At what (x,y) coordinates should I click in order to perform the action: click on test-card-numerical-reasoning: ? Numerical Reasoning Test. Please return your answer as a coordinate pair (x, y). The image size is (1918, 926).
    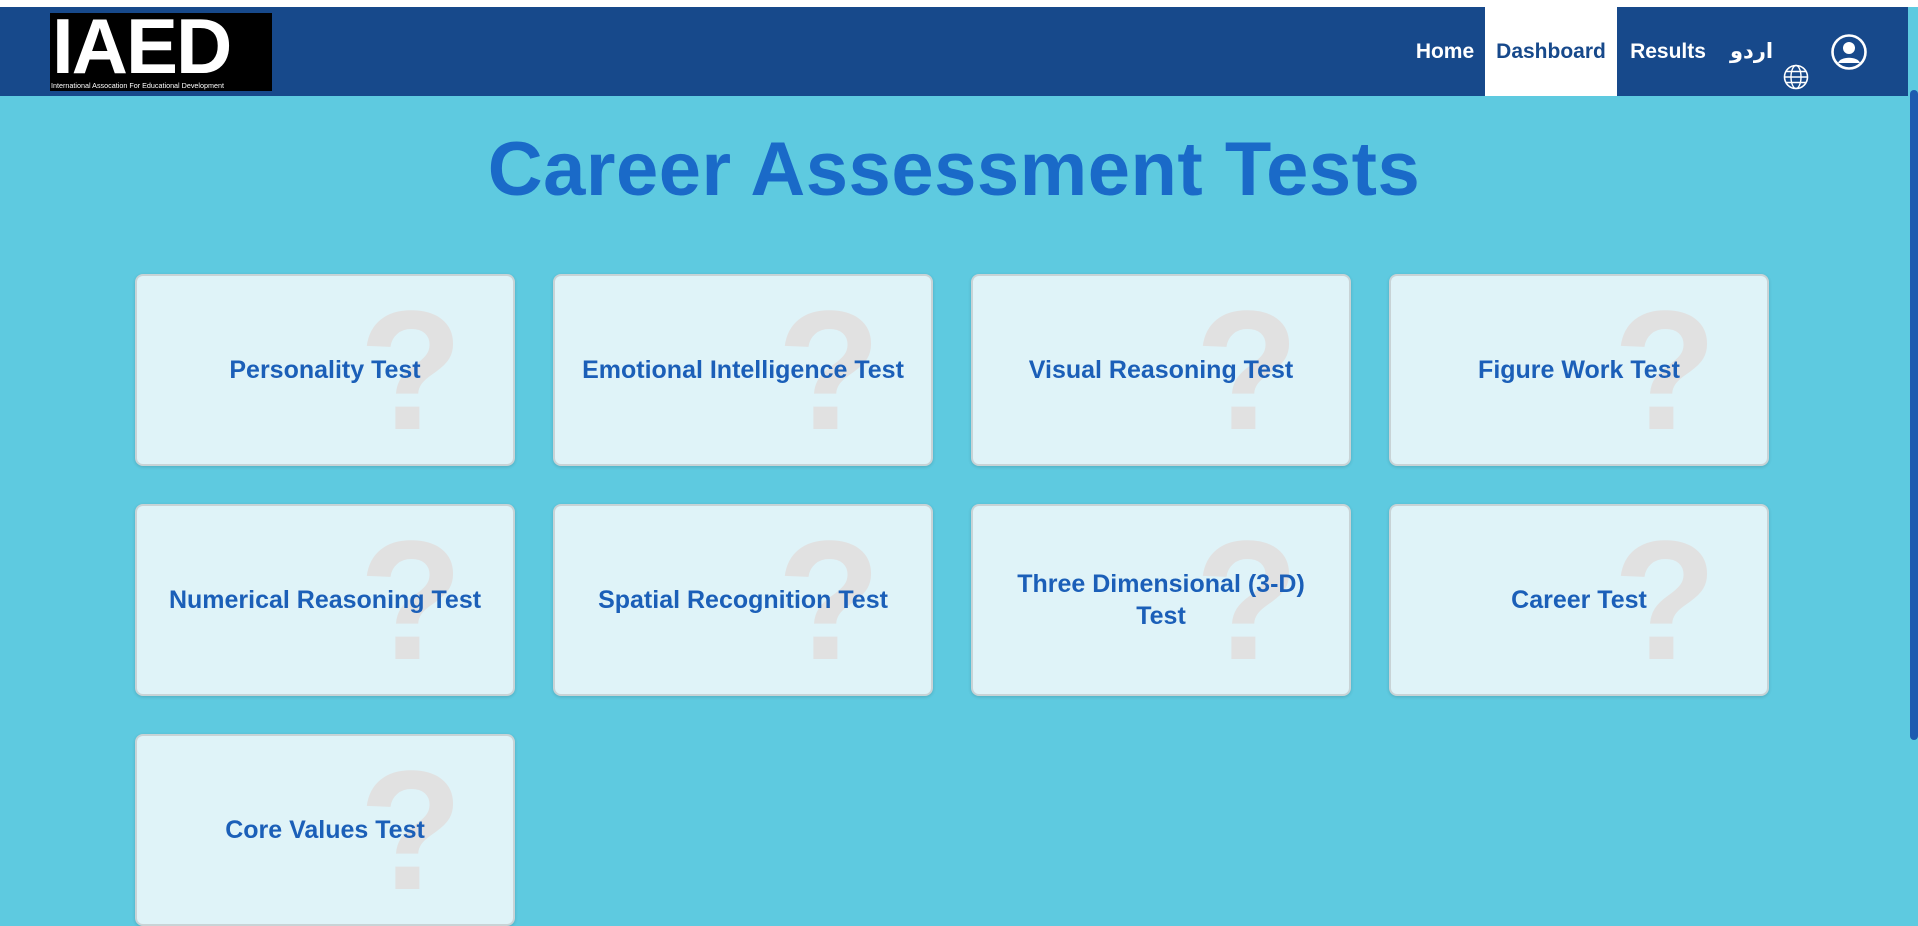
    Looking at the image, I should click on (325, 600).